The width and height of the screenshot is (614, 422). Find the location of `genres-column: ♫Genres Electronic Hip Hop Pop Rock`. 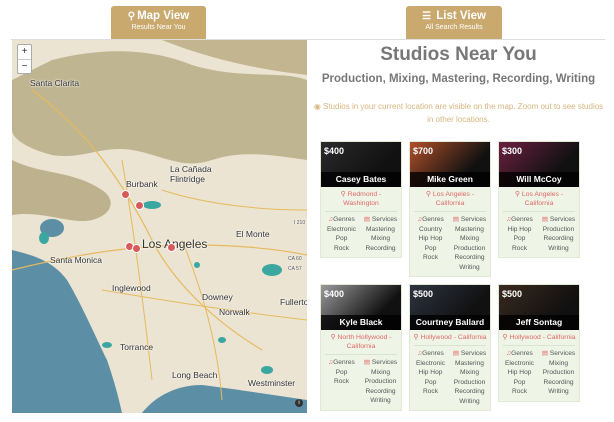

genres-column: ♫Genres Electronic Hip Hop Pop Rock is located at coordinates (519, 373).